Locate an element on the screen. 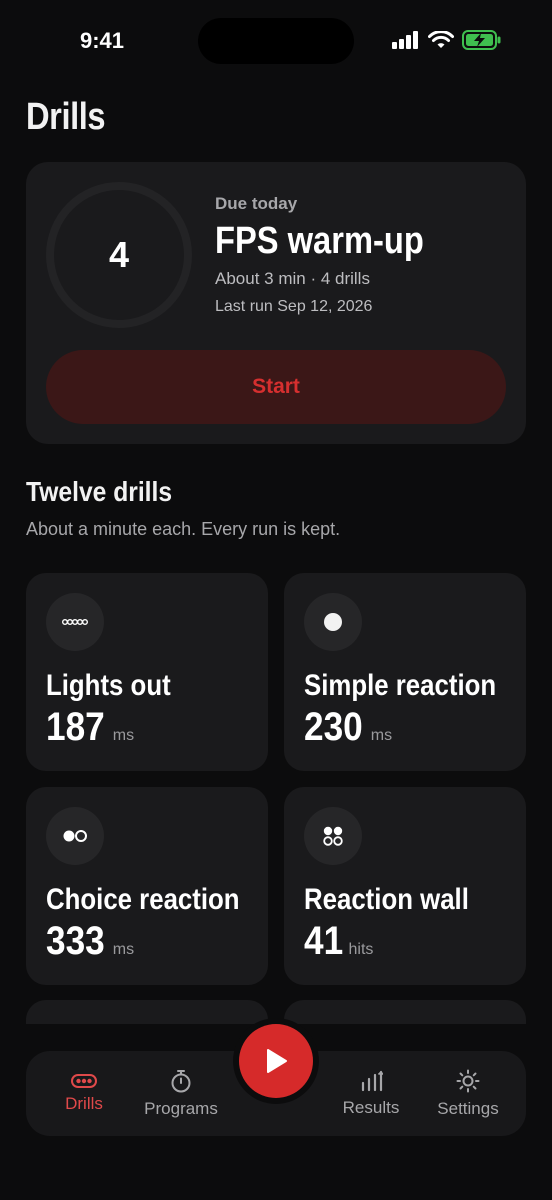 The height and width of the screenshot is (1200, 552). tab-label: Results is located at coordinates (371, 1107).